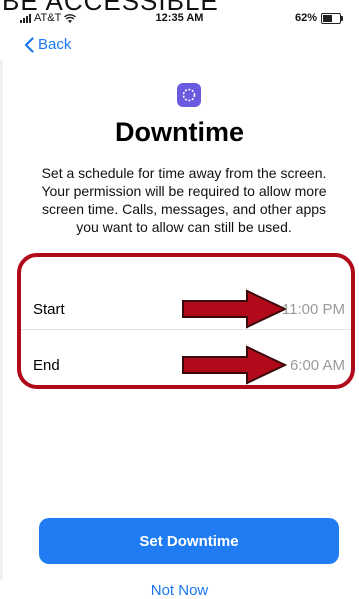 The image size is (359, 599). Describe the element at coordinates (179, 590) in the screenshot. I see `not-now-button: Not Now` at that location.